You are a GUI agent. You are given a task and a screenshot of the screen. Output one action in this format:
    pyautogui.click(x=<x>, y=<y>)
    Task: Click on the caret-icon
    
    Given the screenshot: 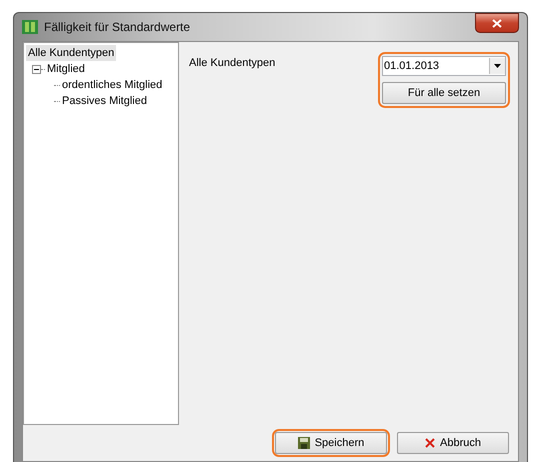 What is the action you would take?
    pyautogui.click(x=497, y=66)
    